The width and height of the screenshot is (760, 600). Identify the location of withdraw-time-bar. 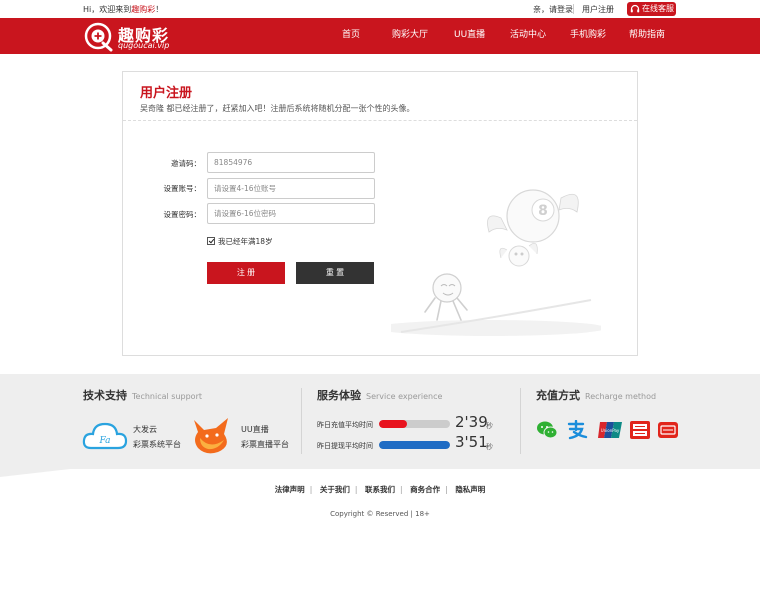
(414, 445).